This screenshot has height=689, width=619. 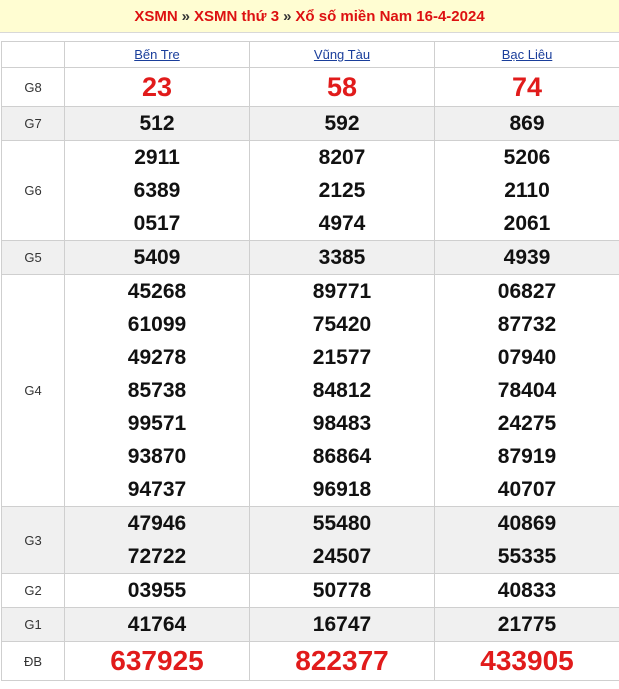 I want to click on prize-cell: 55480 24507, so click(x=342, y=540).